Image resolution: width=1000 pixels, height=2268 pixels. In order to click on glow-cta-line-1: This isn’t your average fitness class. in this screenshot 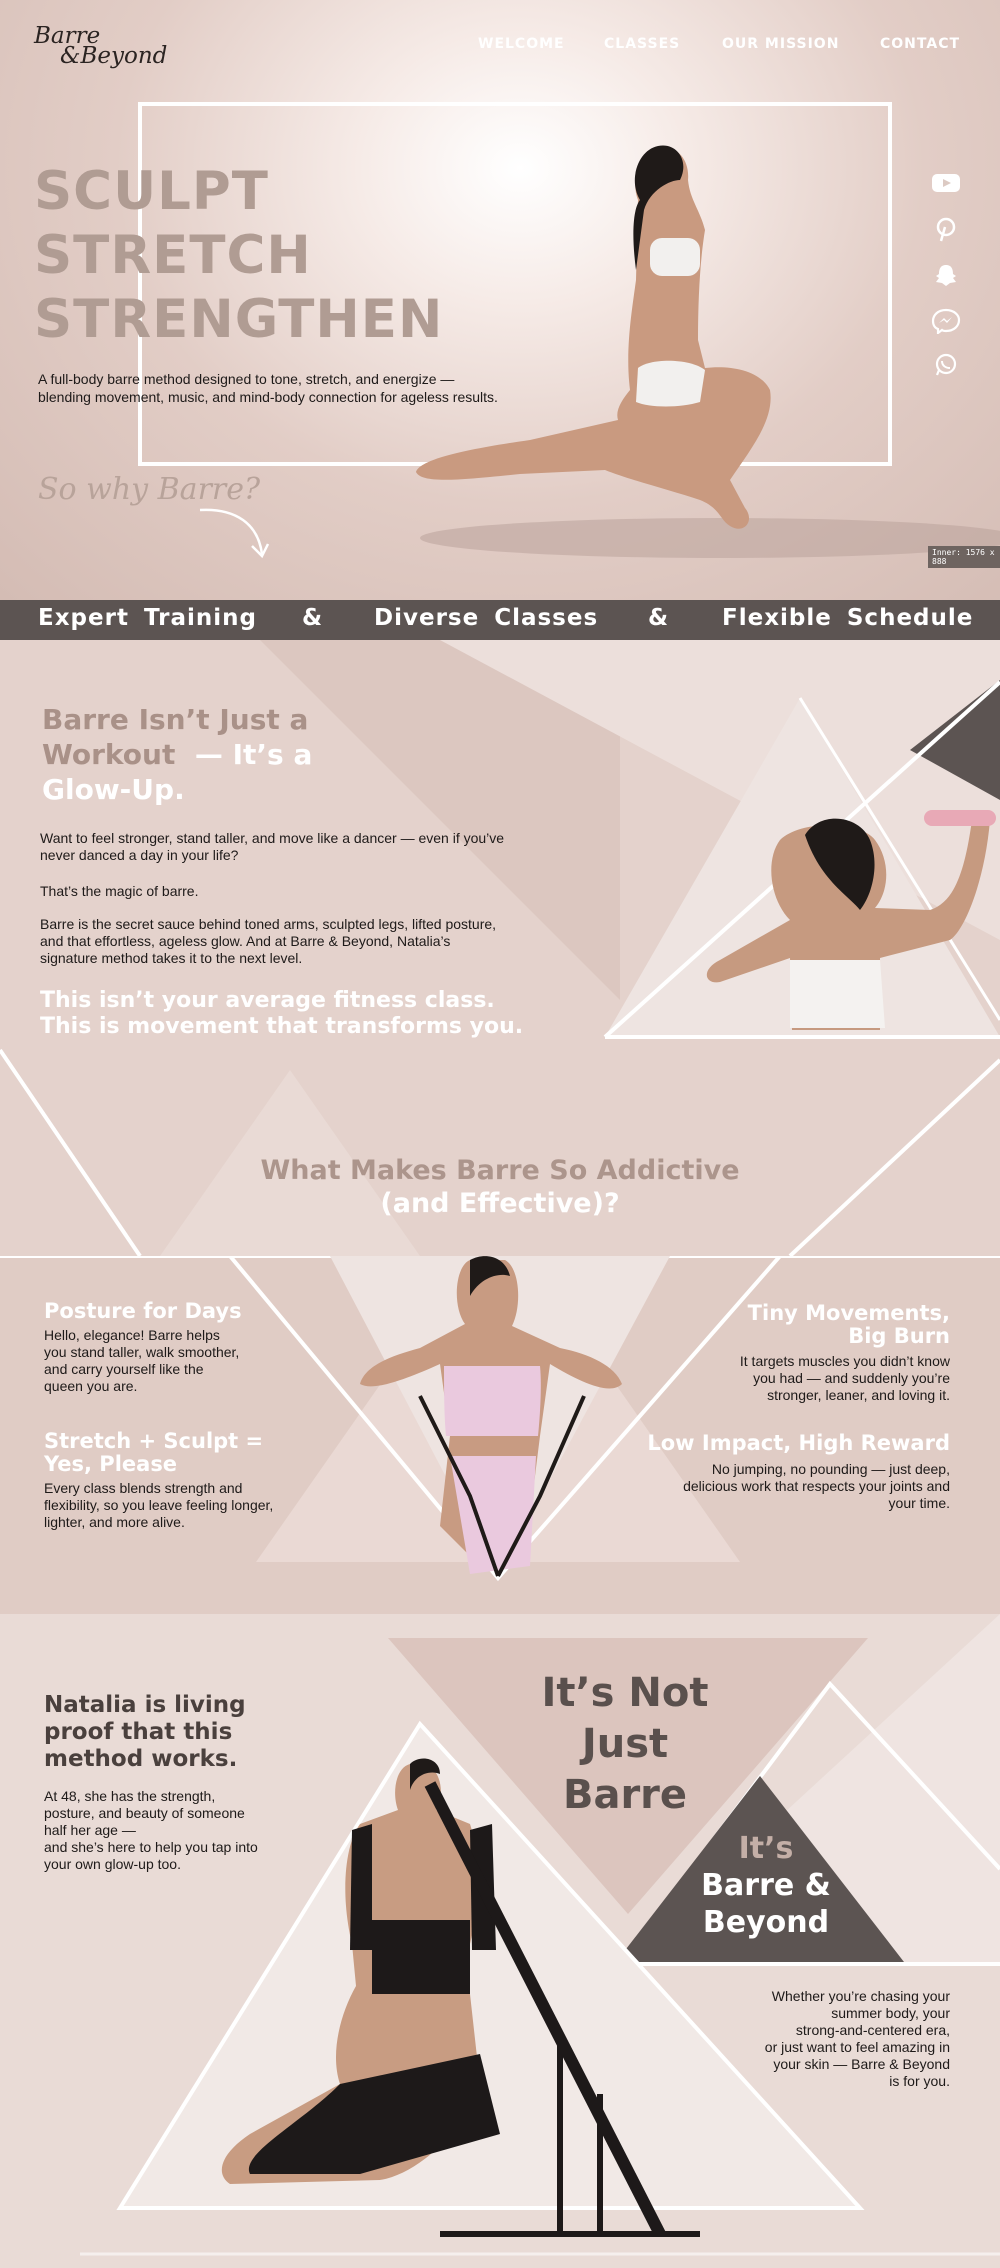, I will do `click(267, 1000)`.